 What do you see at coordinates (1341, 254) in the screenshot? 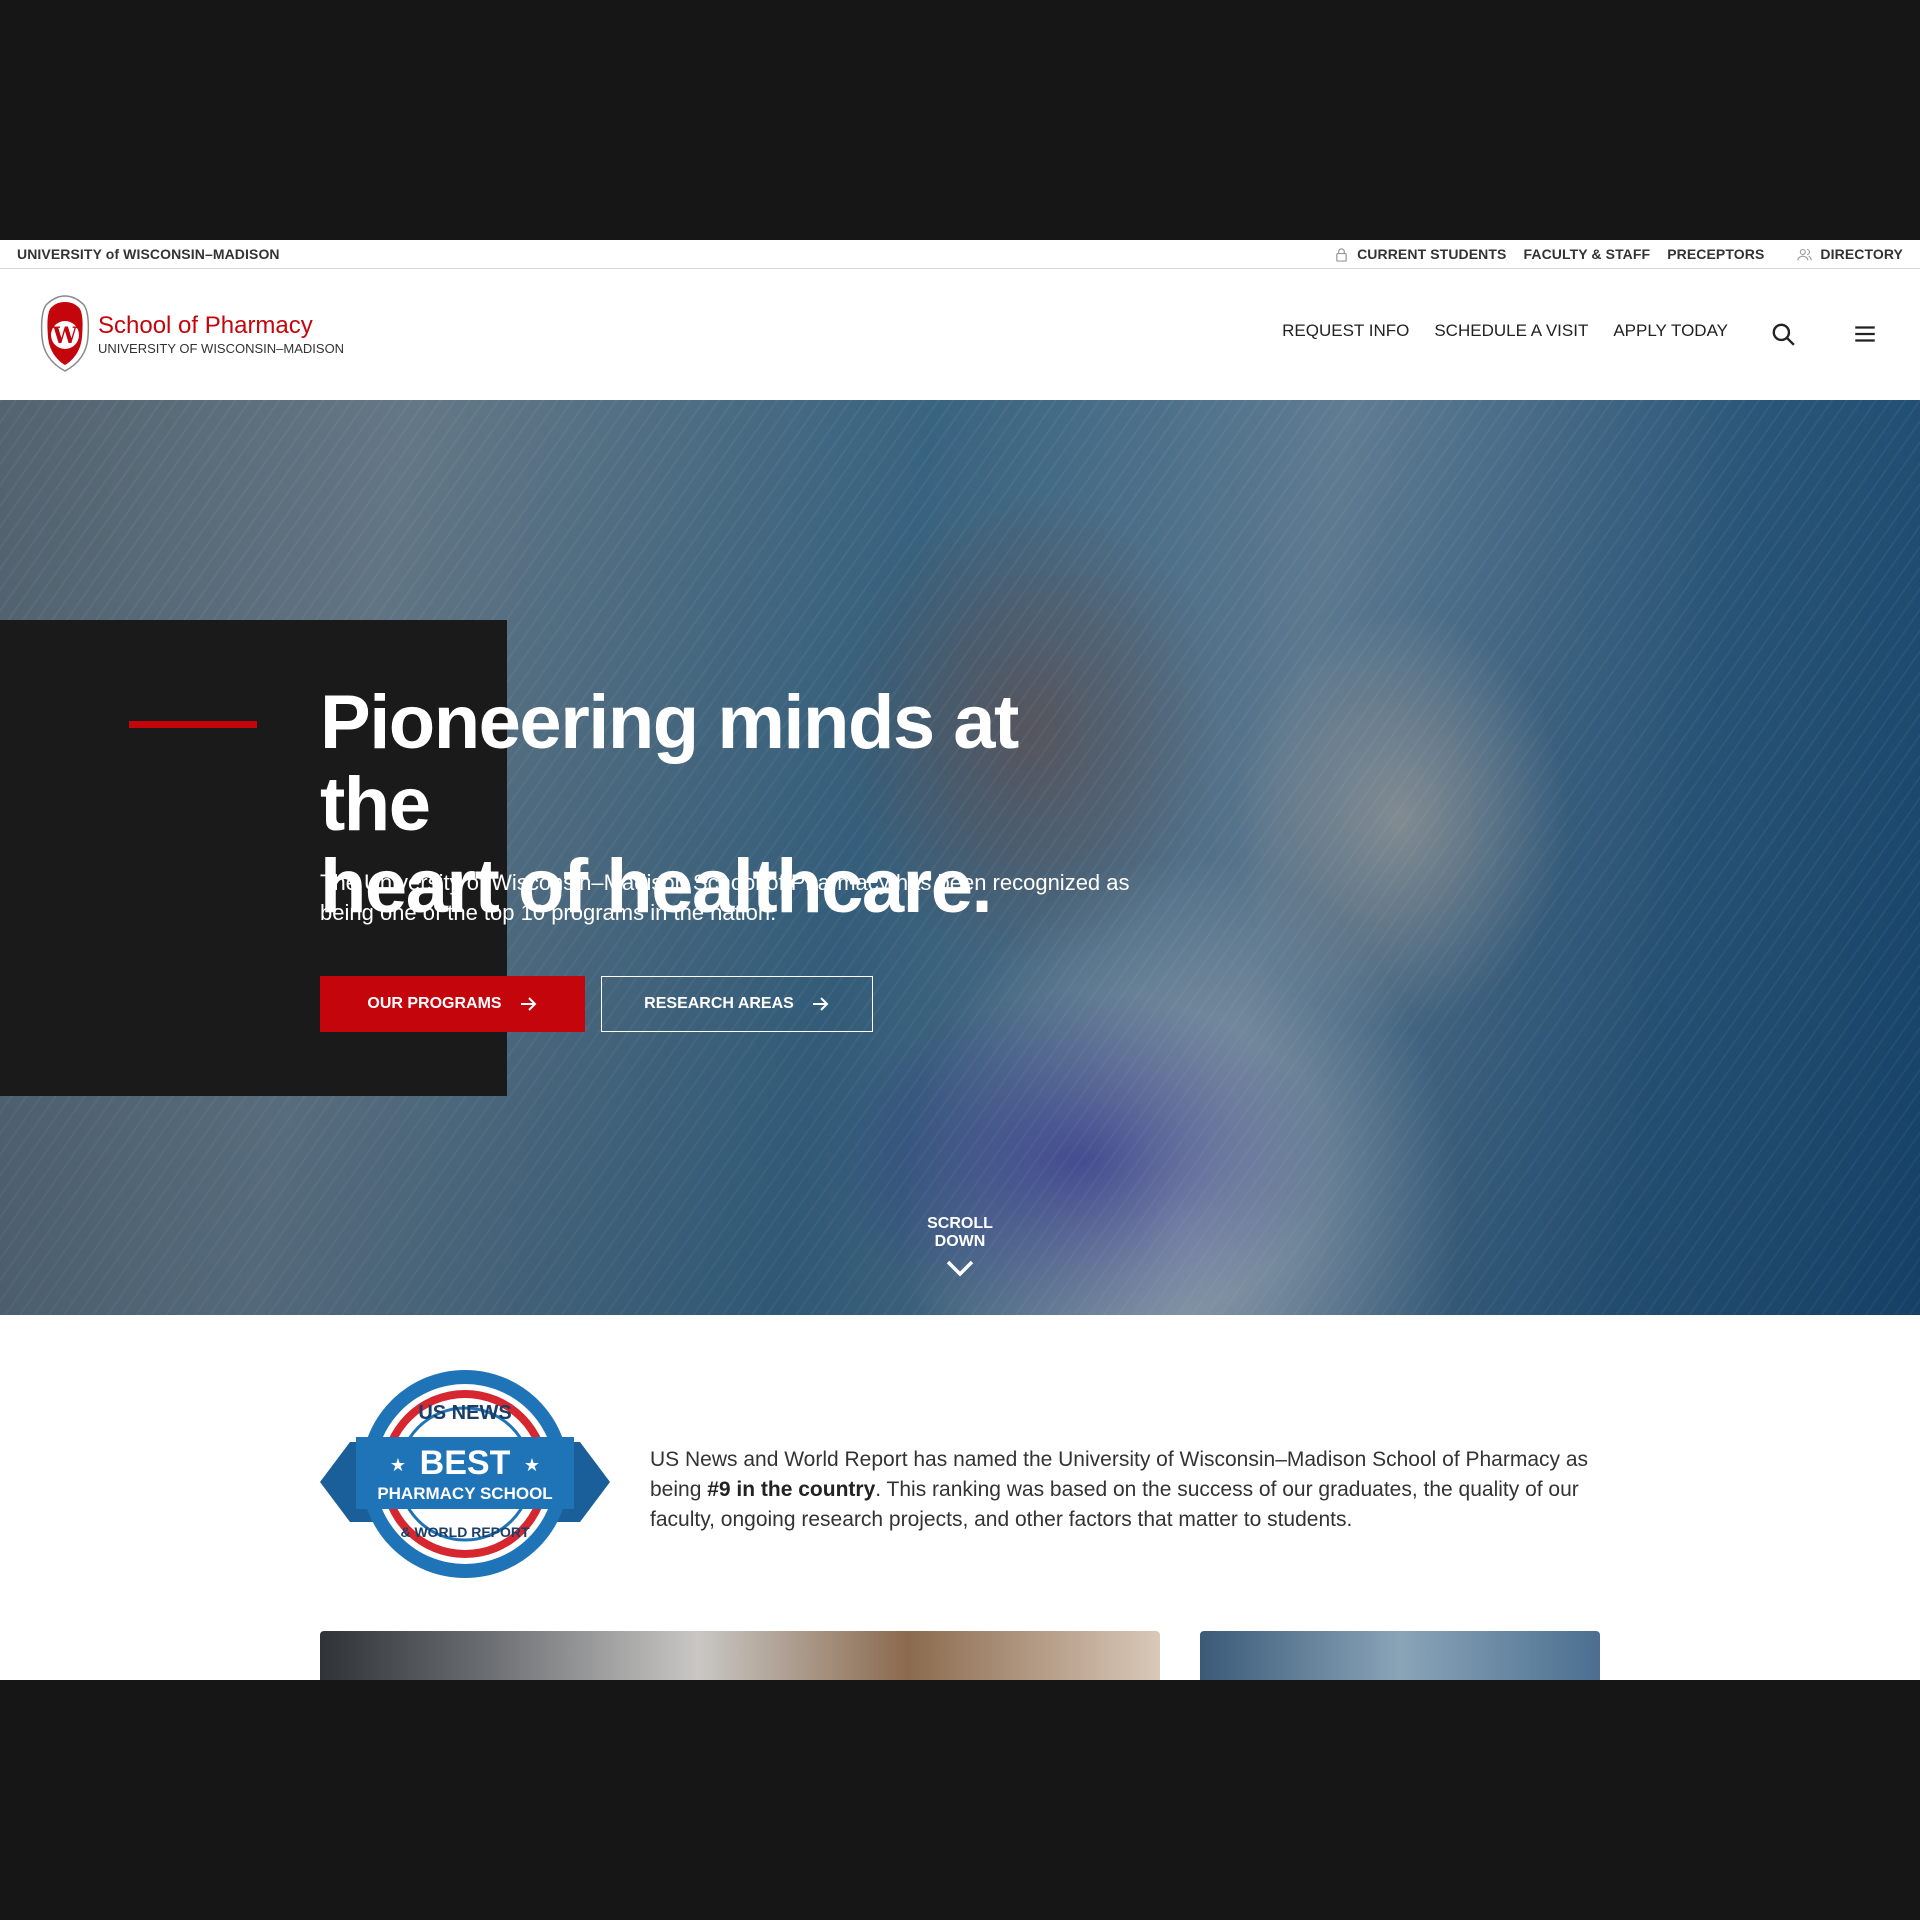
I see `lock-icon` at bounding box center [1341, 254].